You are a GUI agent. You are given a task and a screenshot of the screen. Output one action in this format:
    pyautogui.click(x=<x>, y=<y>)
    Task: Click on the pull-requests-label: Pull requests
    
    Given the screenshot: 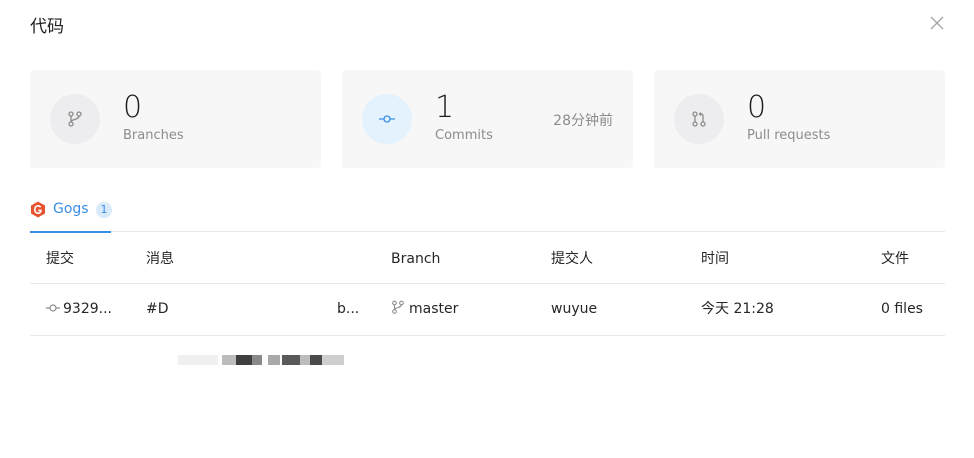 What is the action you would take?
    pyautogui.click(x=789, y=135)
    